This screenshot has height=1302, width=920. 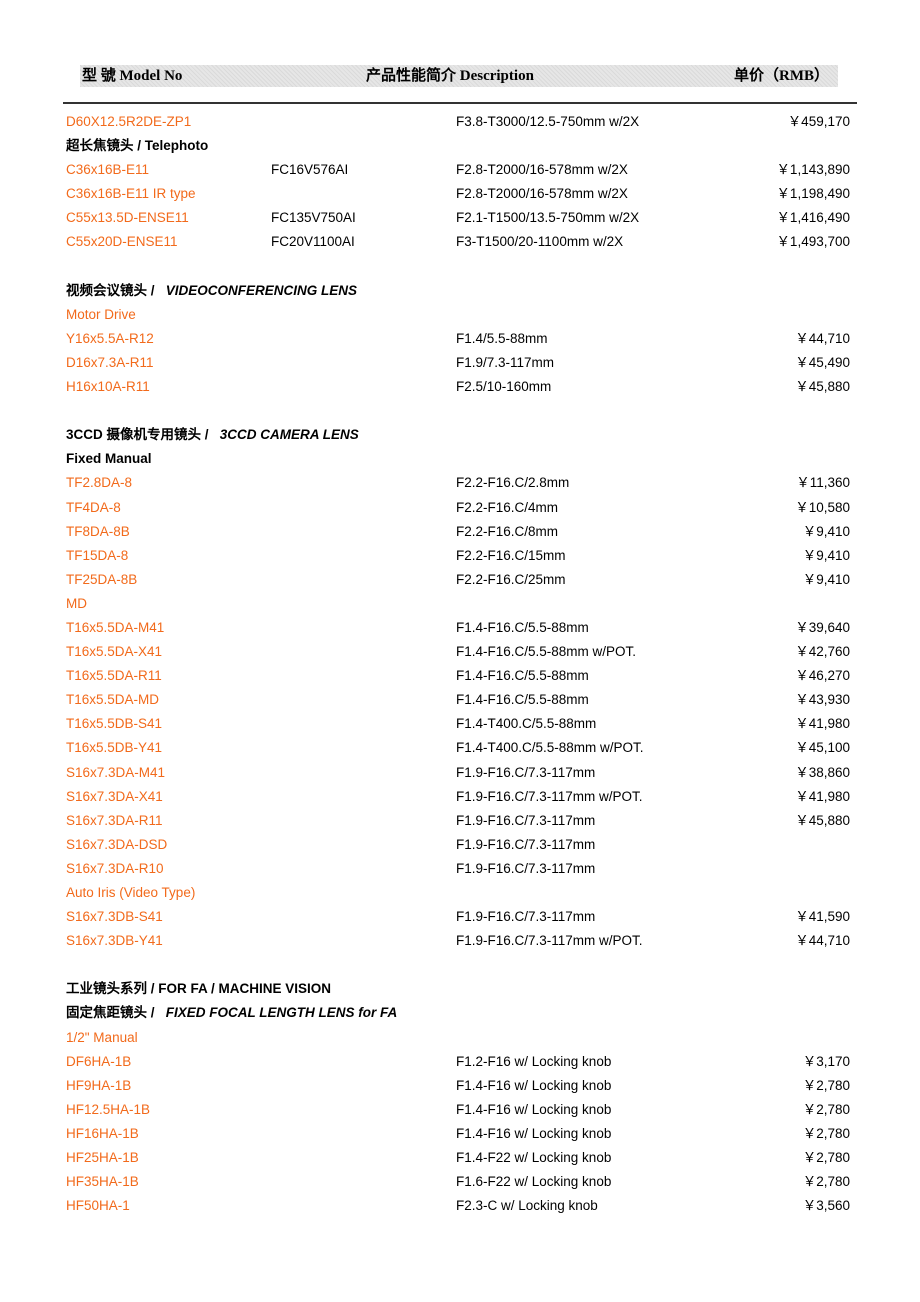 I want to click on section-heading: 3CCD 摄像机专用镜头 / 3CCD CAMERA LENS, so click(x=460, y=437).